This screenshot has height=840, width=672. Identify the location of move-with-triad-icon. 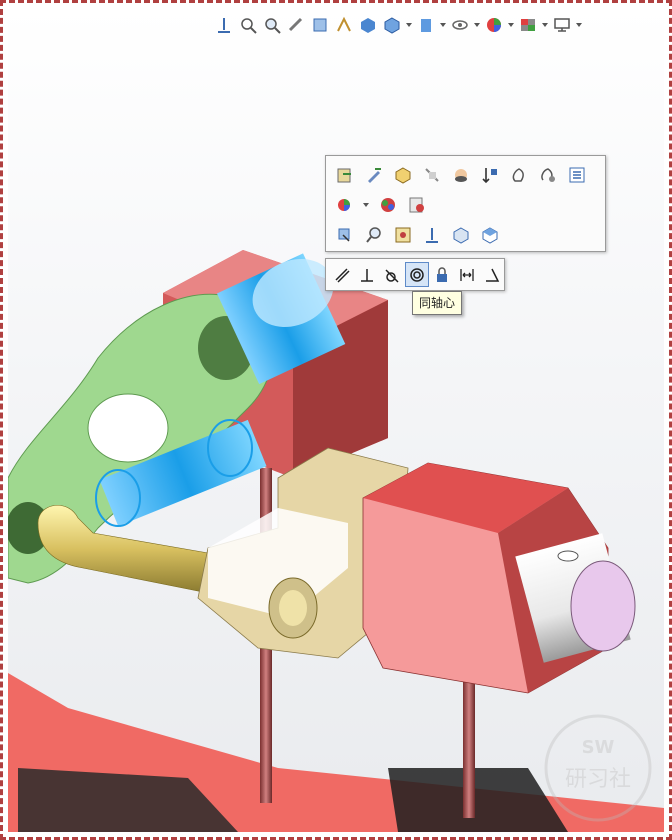
(402, 234).